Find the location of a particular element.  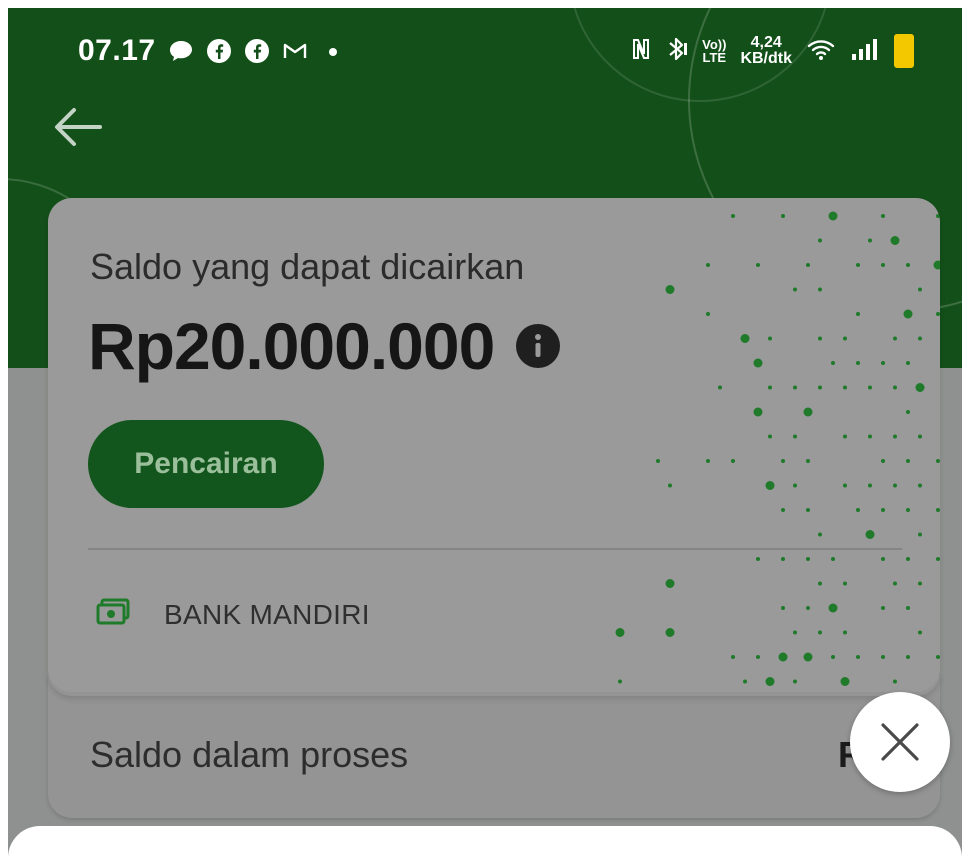

withdraw-button: Pencairan is located at coordinates (206, 464).